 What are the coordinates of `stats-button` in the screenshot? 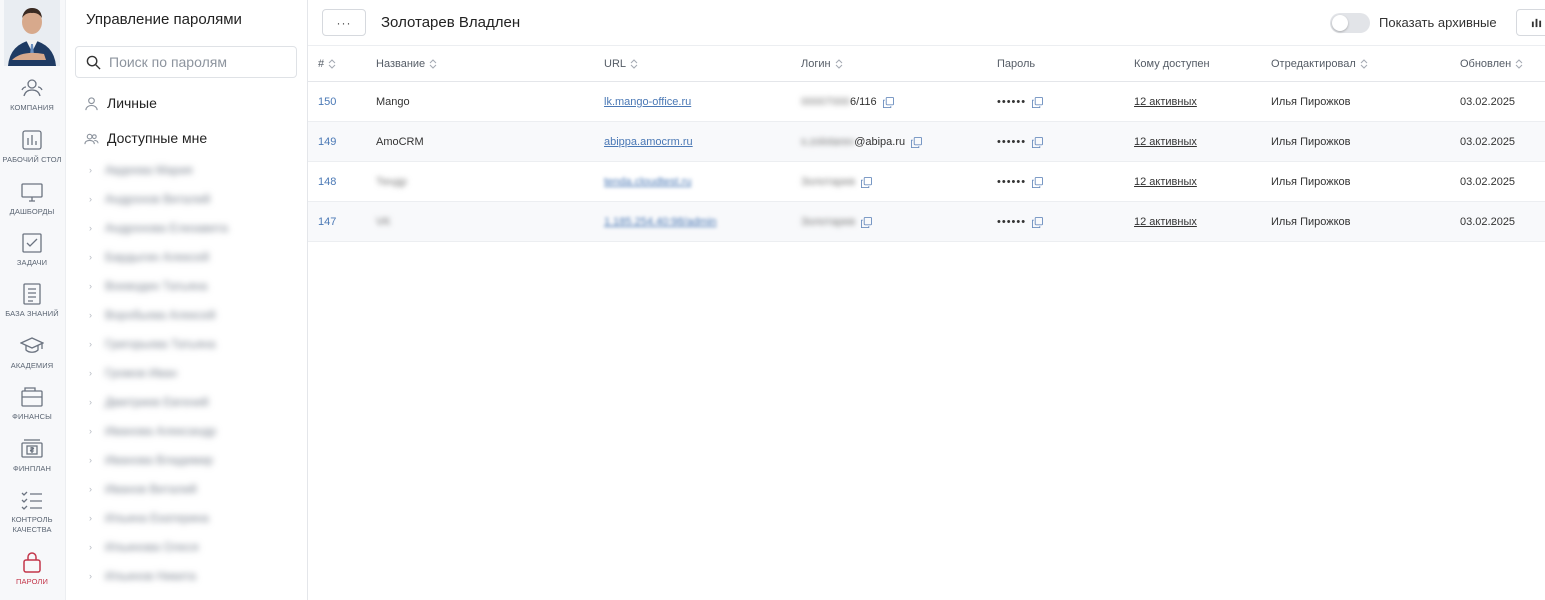 It's located at (1530, 22).